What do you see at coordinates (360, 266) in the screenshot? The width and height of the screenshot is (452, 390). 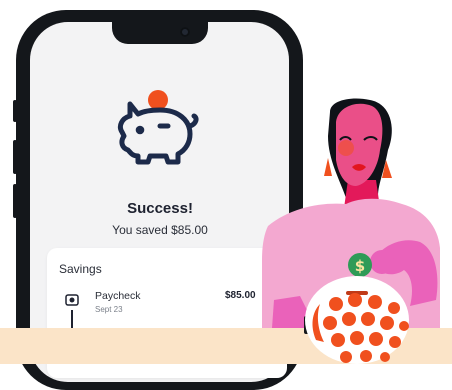 I see `coin-symbol: $` at bounding box center [360, 266].